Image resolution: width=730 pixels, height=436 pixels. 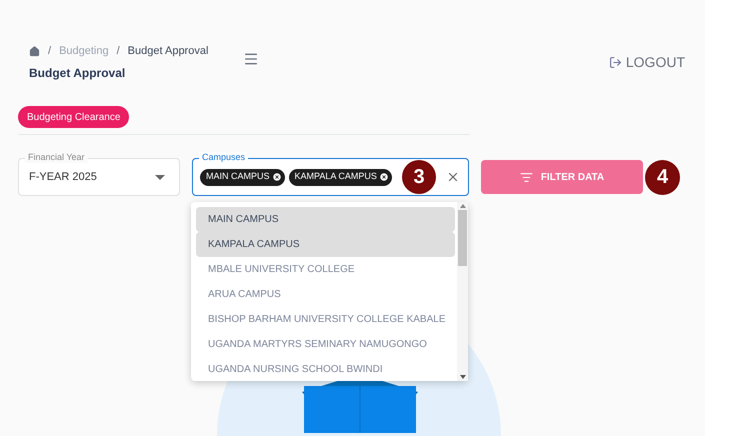 I want to click on chip-label: MAIN CAMPUS, so click(x=238, y=177).